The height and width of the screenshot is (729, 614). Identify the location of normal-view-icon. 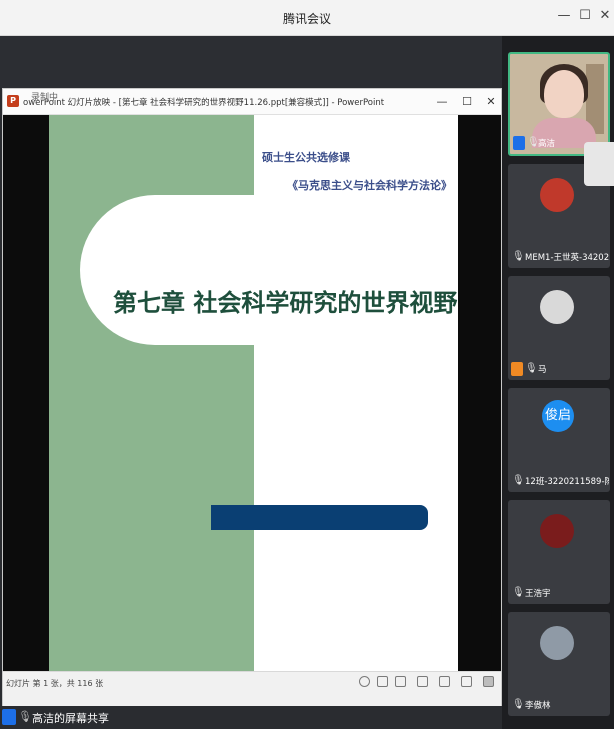
(400, 681).